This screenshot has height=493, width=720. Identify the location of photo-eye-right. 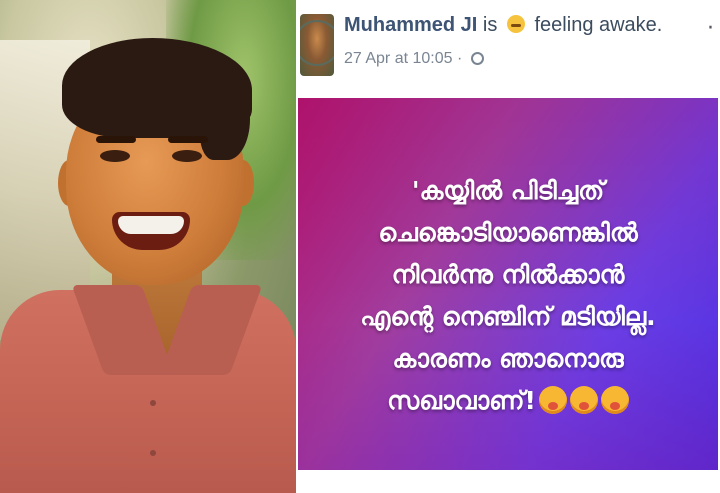
(187, 156).